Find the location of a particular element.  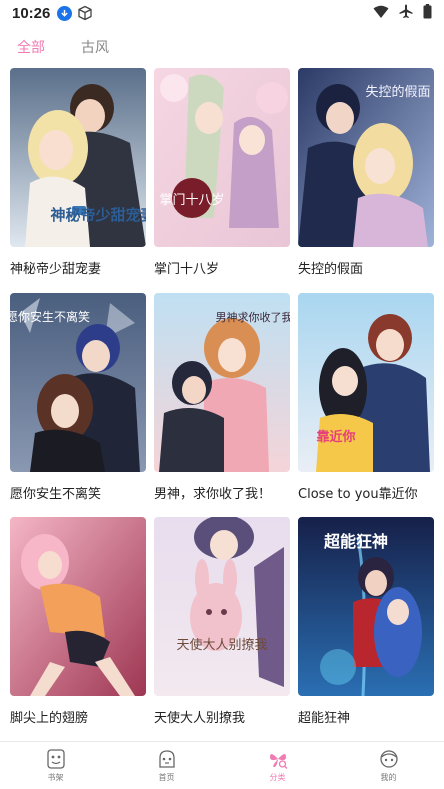

comic-card: 愿你安生不离笑 愿你安生不离笑 is located at coordinates (78, 397).